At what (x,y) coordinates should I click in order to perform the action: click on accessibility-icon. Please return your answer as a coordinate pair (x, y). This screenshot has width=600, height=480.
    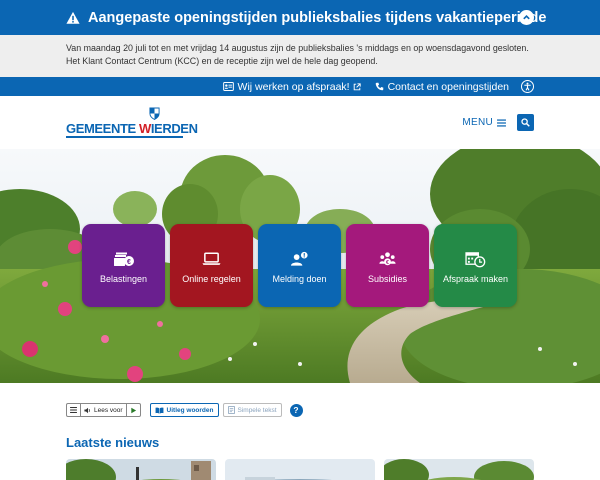
    Looking at the image, I should click on (527, 86).